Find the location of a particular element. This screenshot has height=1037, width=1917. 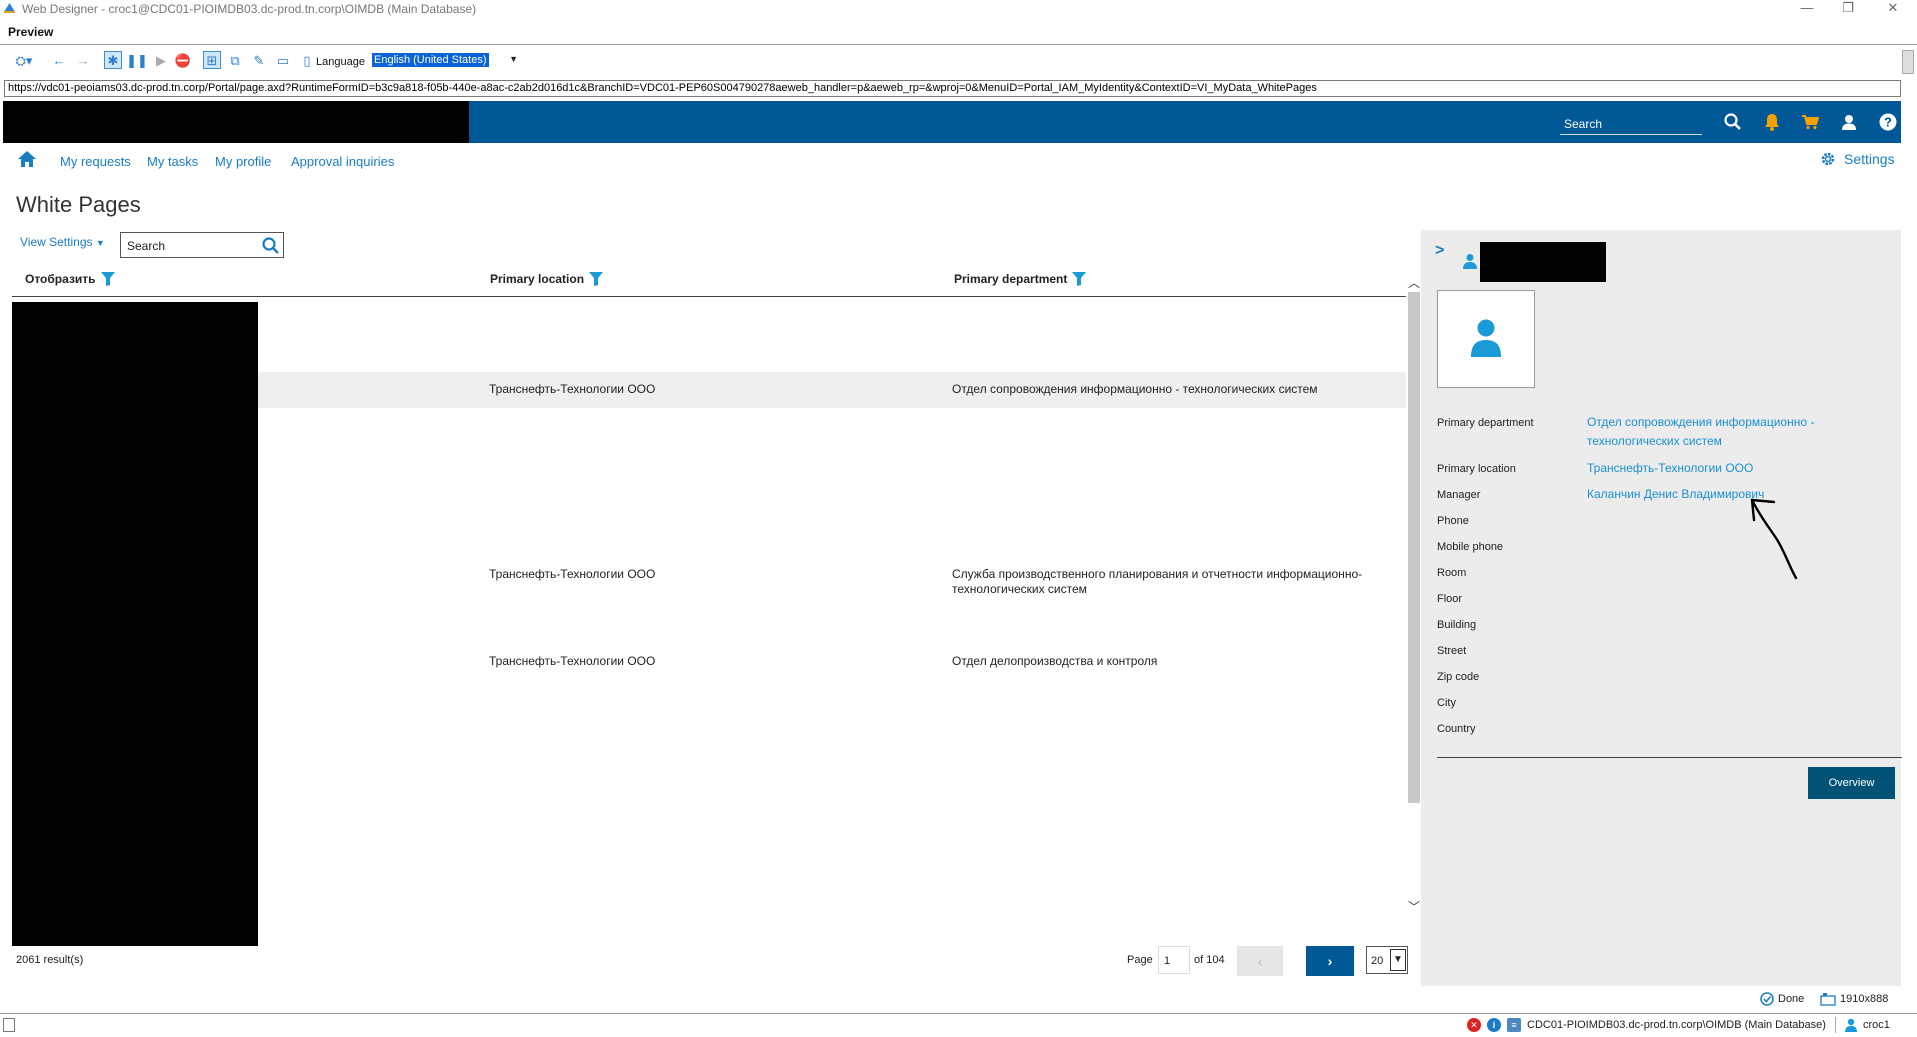

restore-button: ❐ is located at coordinates (1848, 9).